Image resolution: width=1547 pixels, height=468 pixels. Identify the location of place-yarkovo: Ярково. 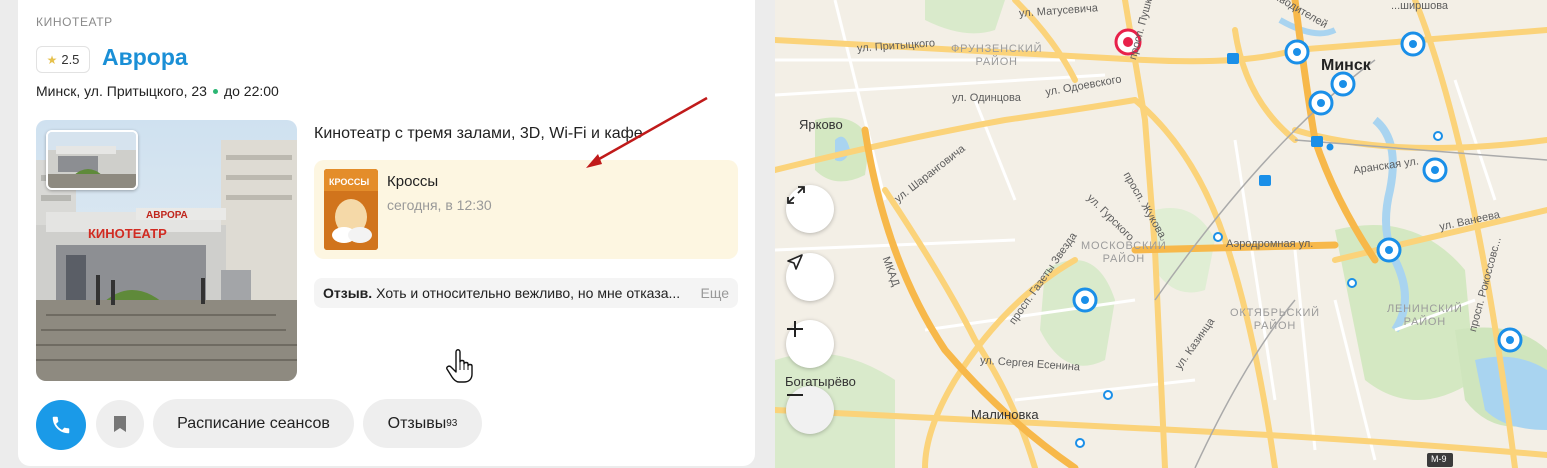
(821, 124).